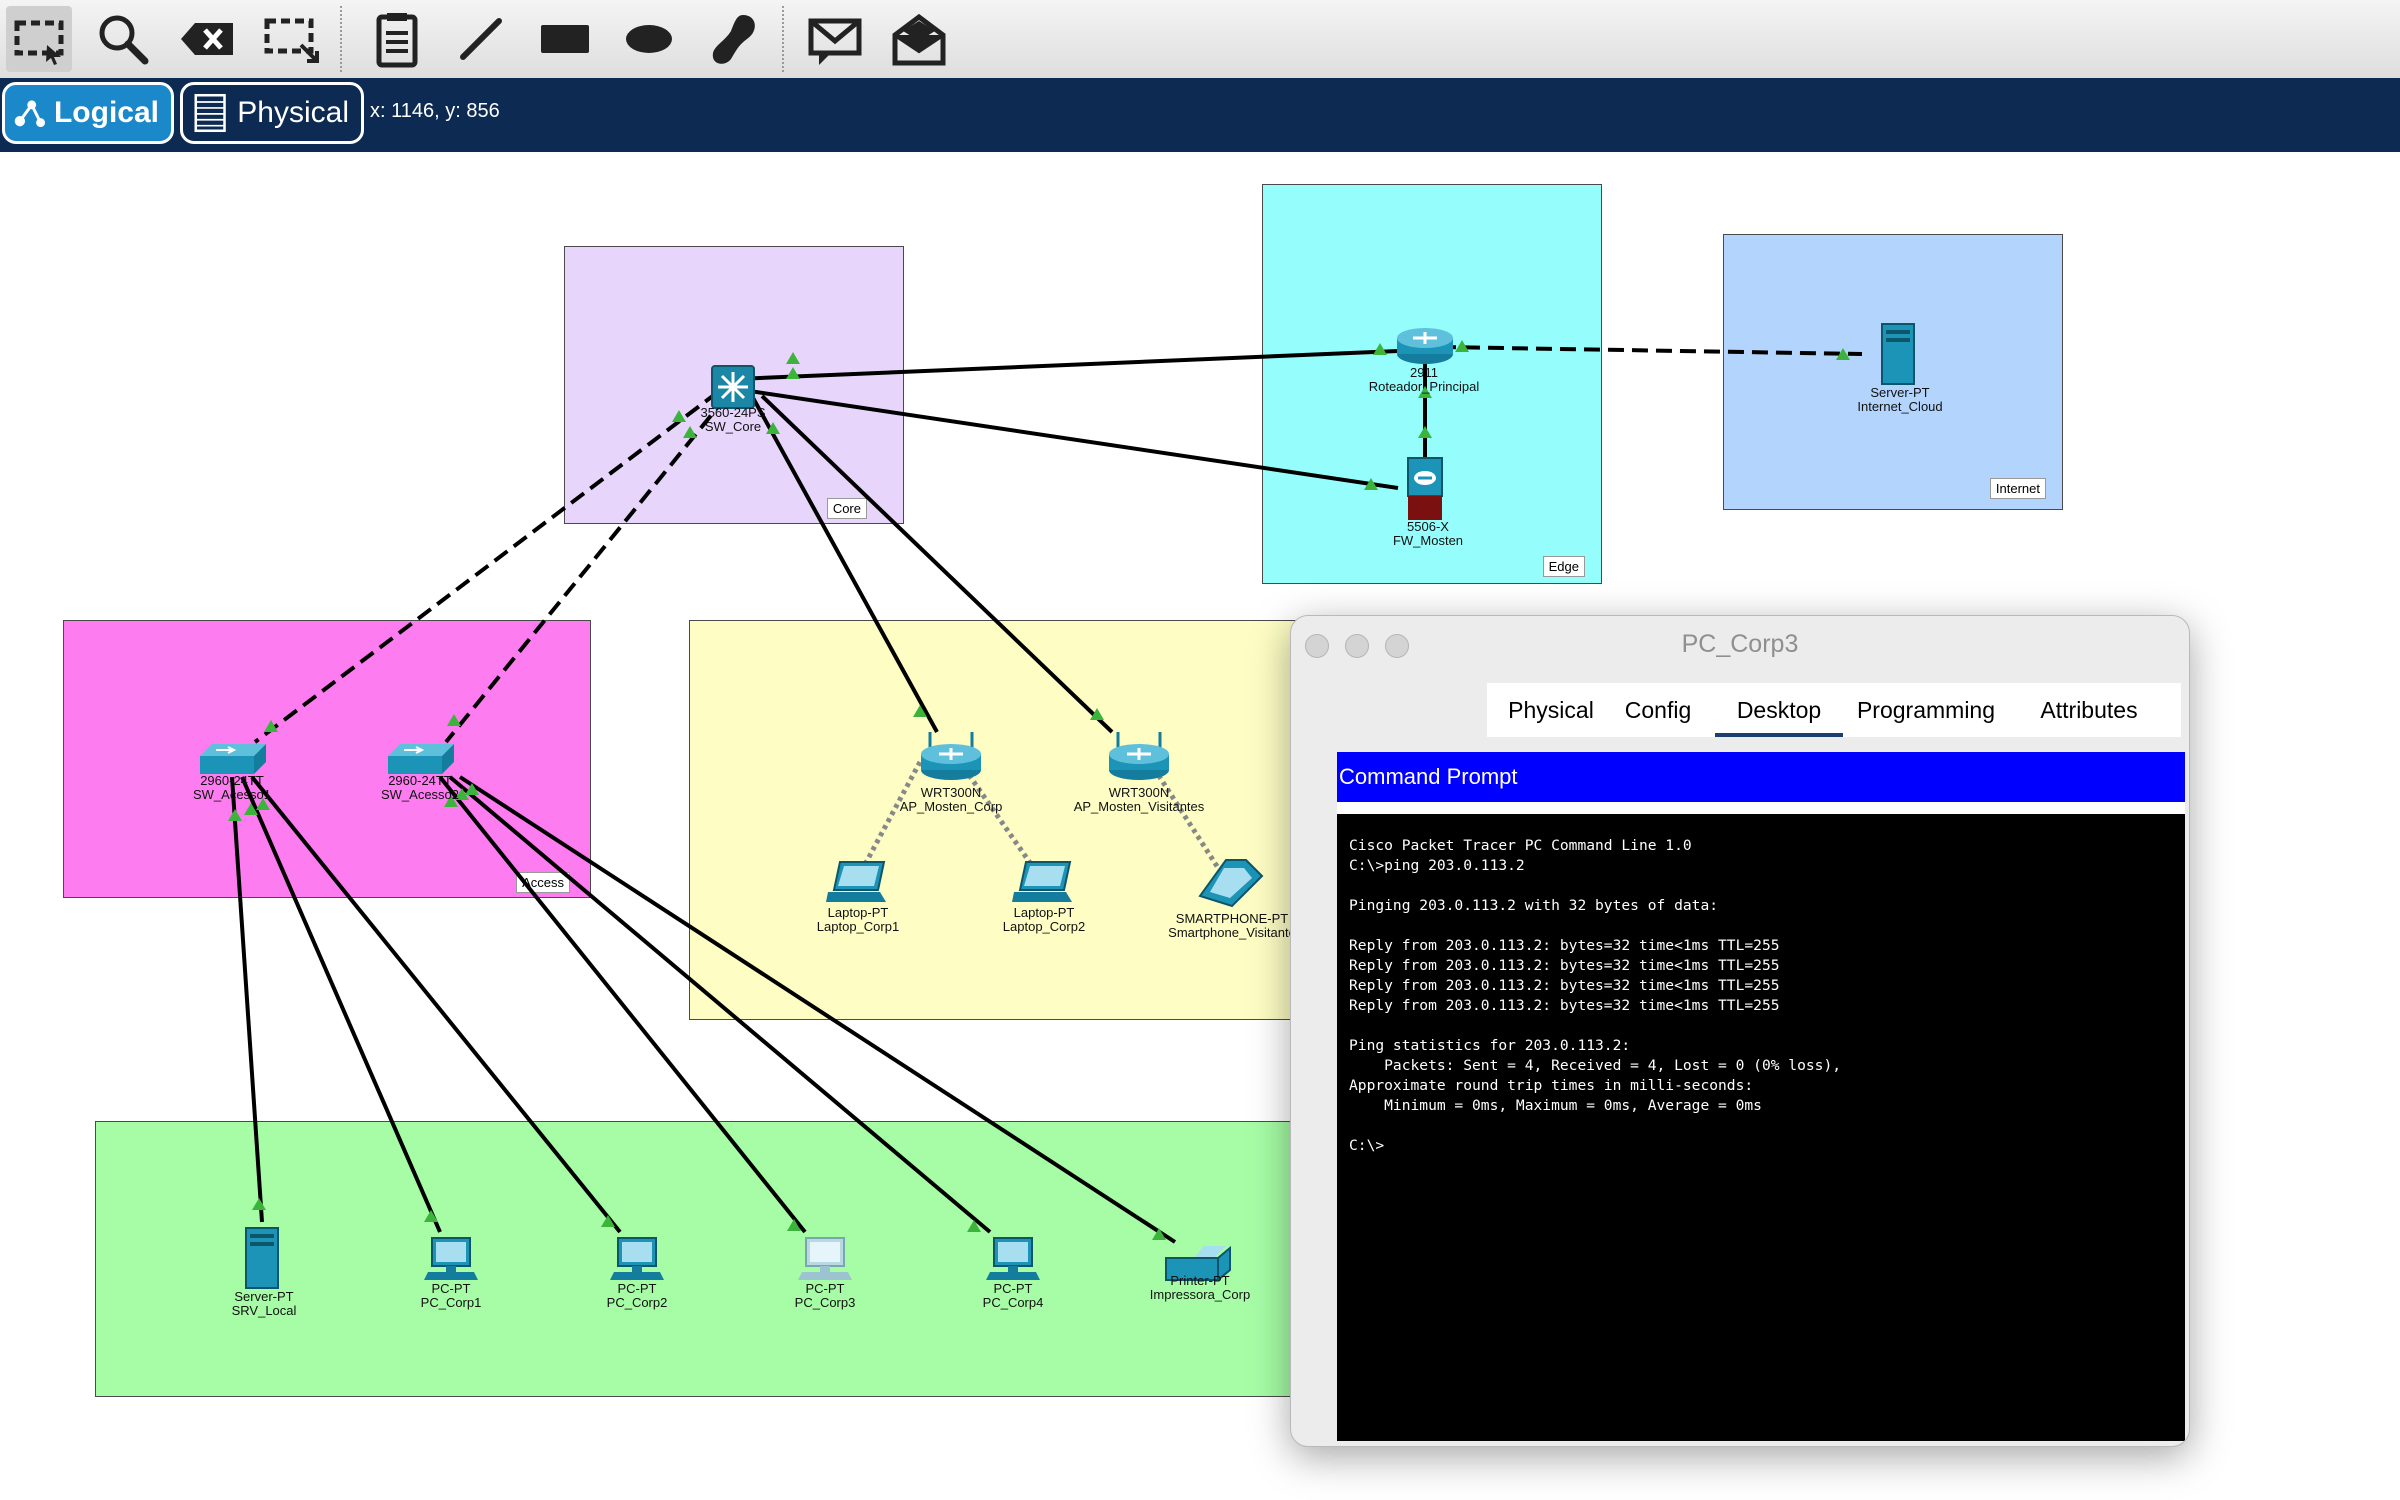 The height and width of the screenshot is (1500, 2400). I want to click on logical-topology-icon, so click(30, 114).